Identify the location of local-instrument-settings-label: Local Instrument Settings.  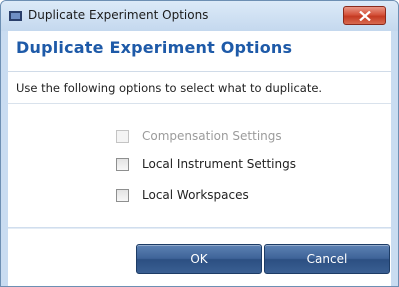
(219, 164).